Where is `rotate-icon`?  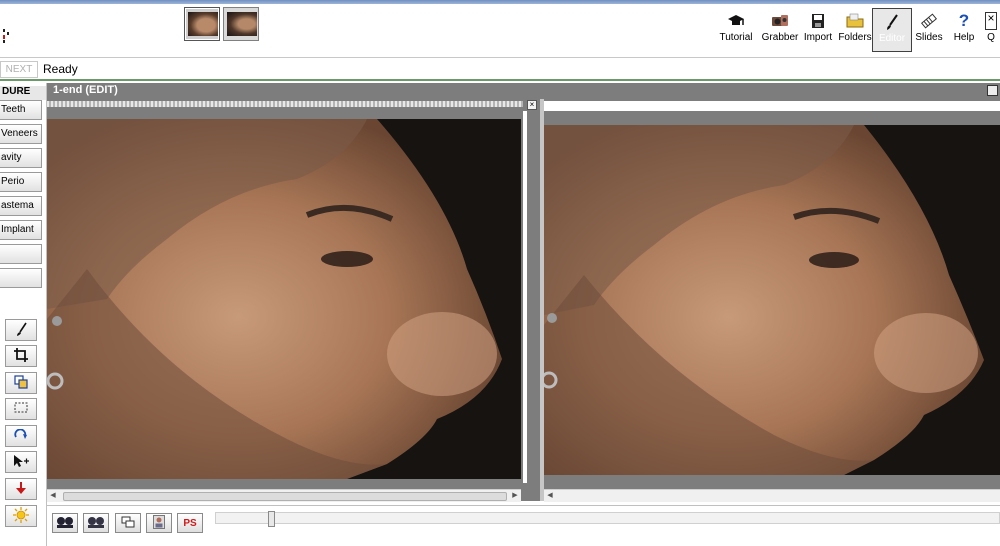
rotate-icon is located at coordinates (21, 436).